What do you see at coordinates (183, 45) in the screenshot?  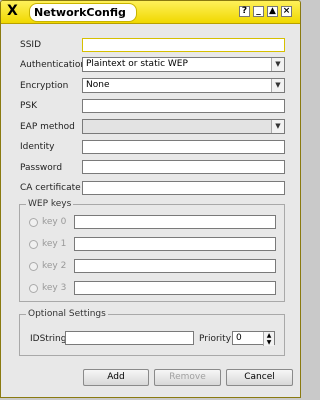 I see `ssid-input` at bounding box center [183, 45].